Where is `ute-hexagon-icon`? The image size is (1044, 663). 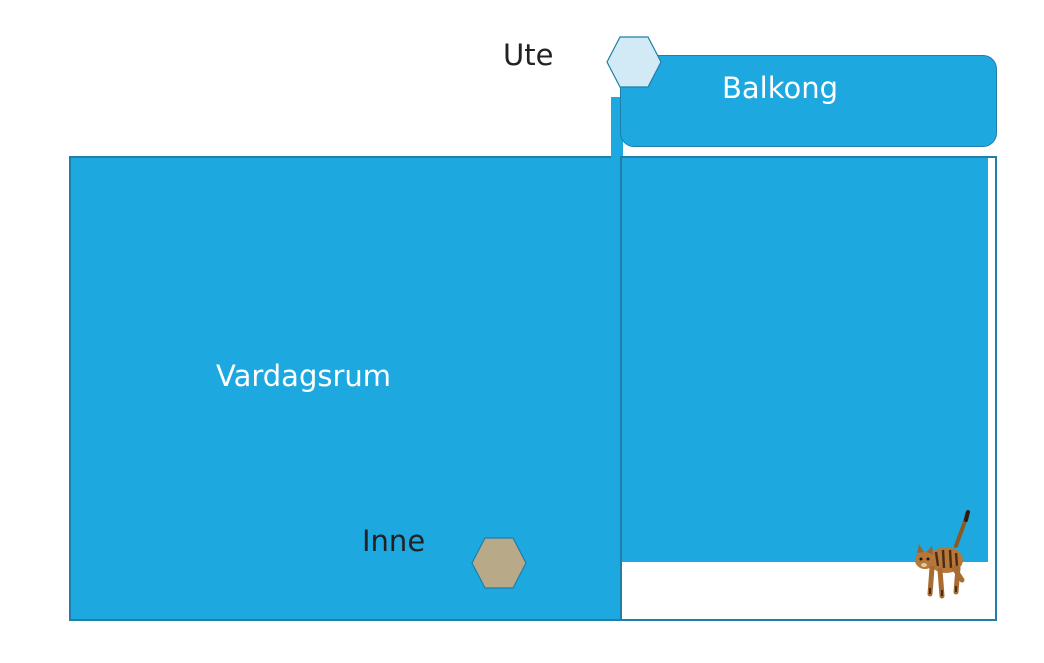 ute-hexagon-icon is located at coordinates (634, 62).